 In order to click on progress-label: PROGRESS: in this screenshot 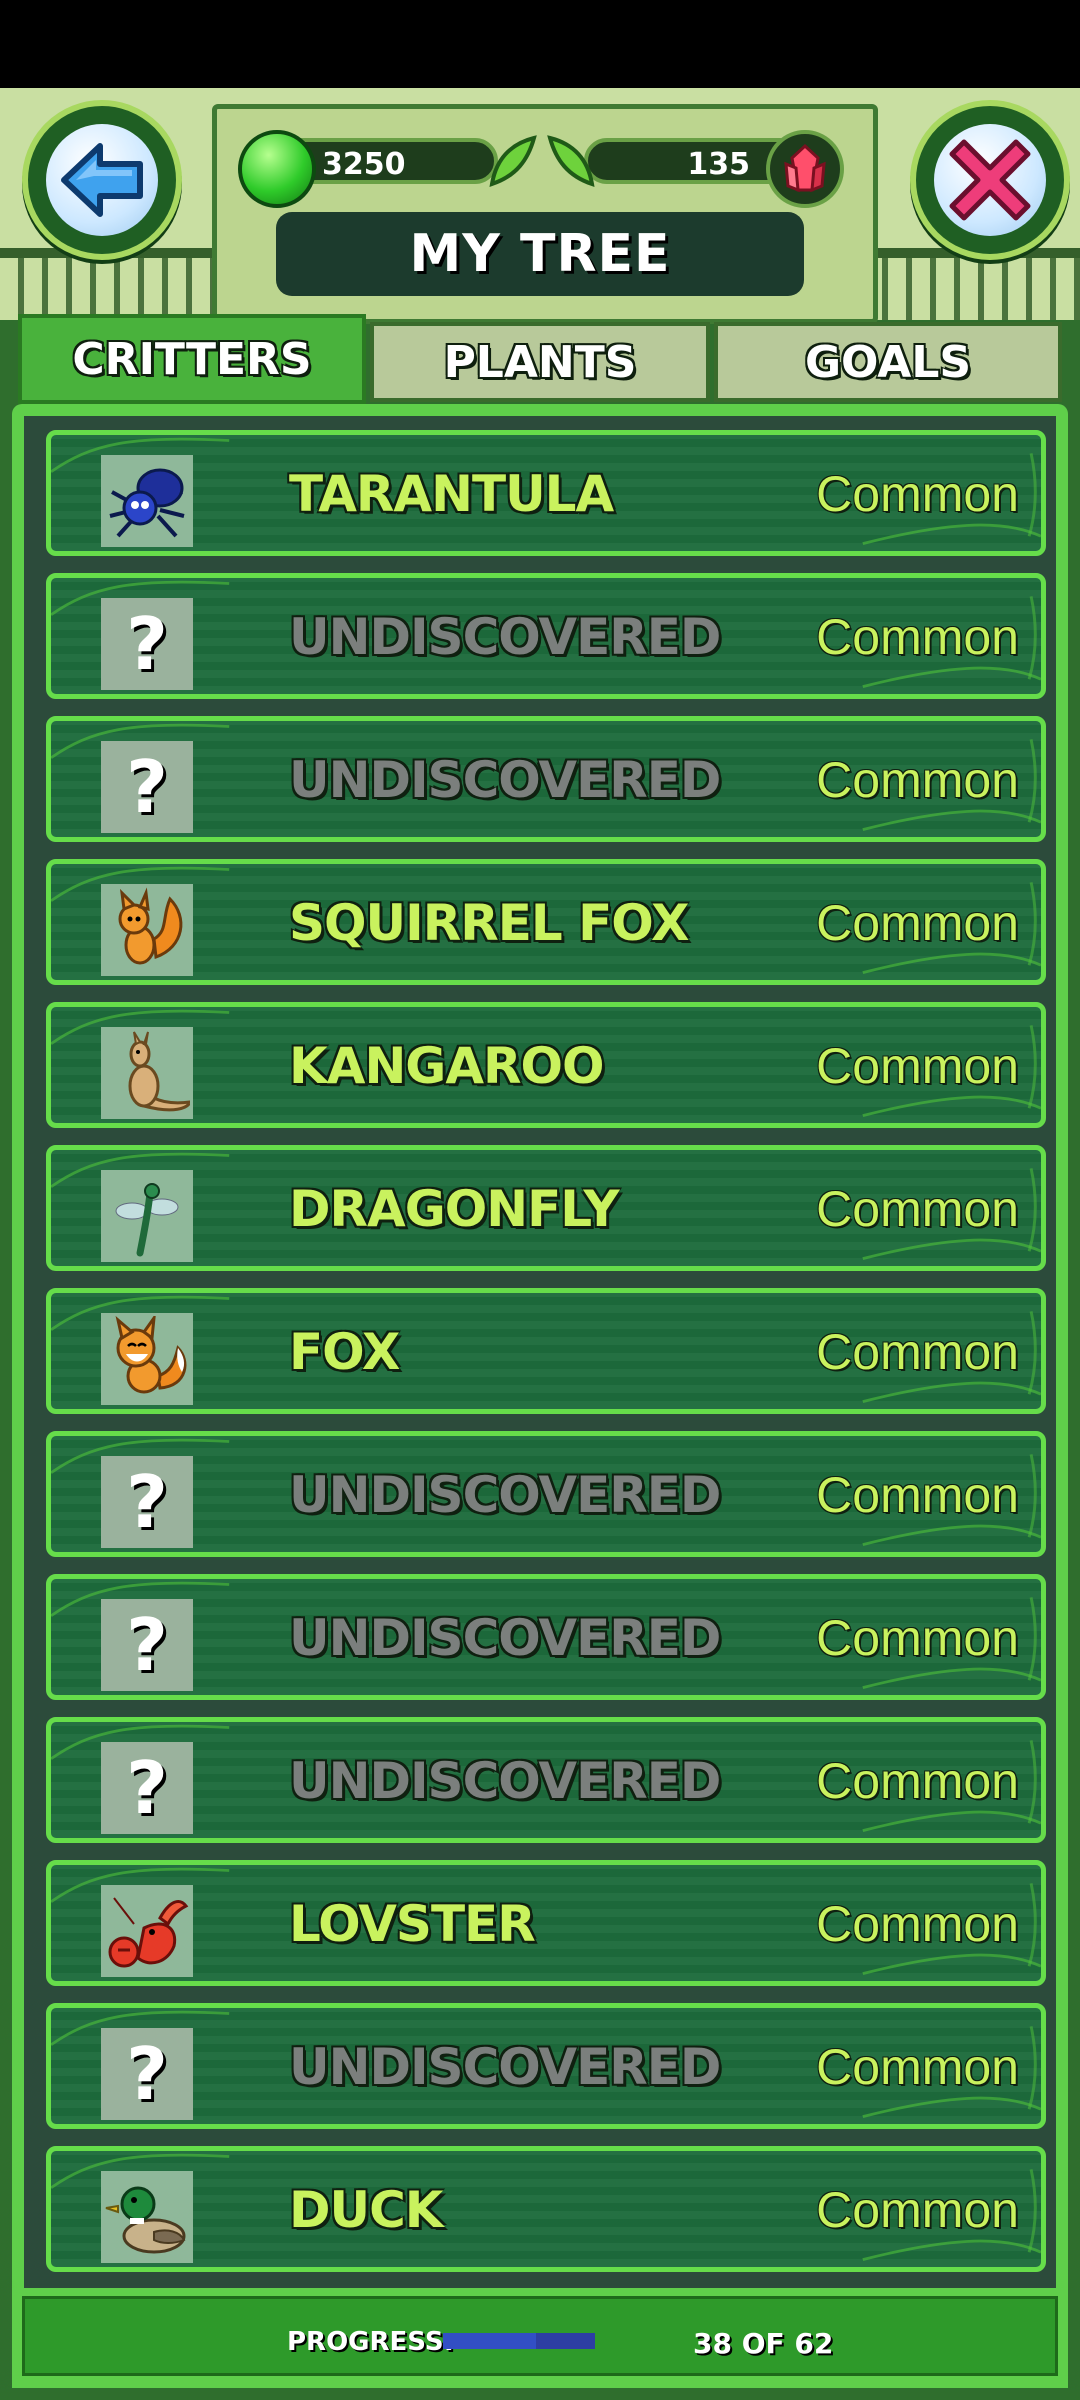, I will do `click(370, 2342)`.